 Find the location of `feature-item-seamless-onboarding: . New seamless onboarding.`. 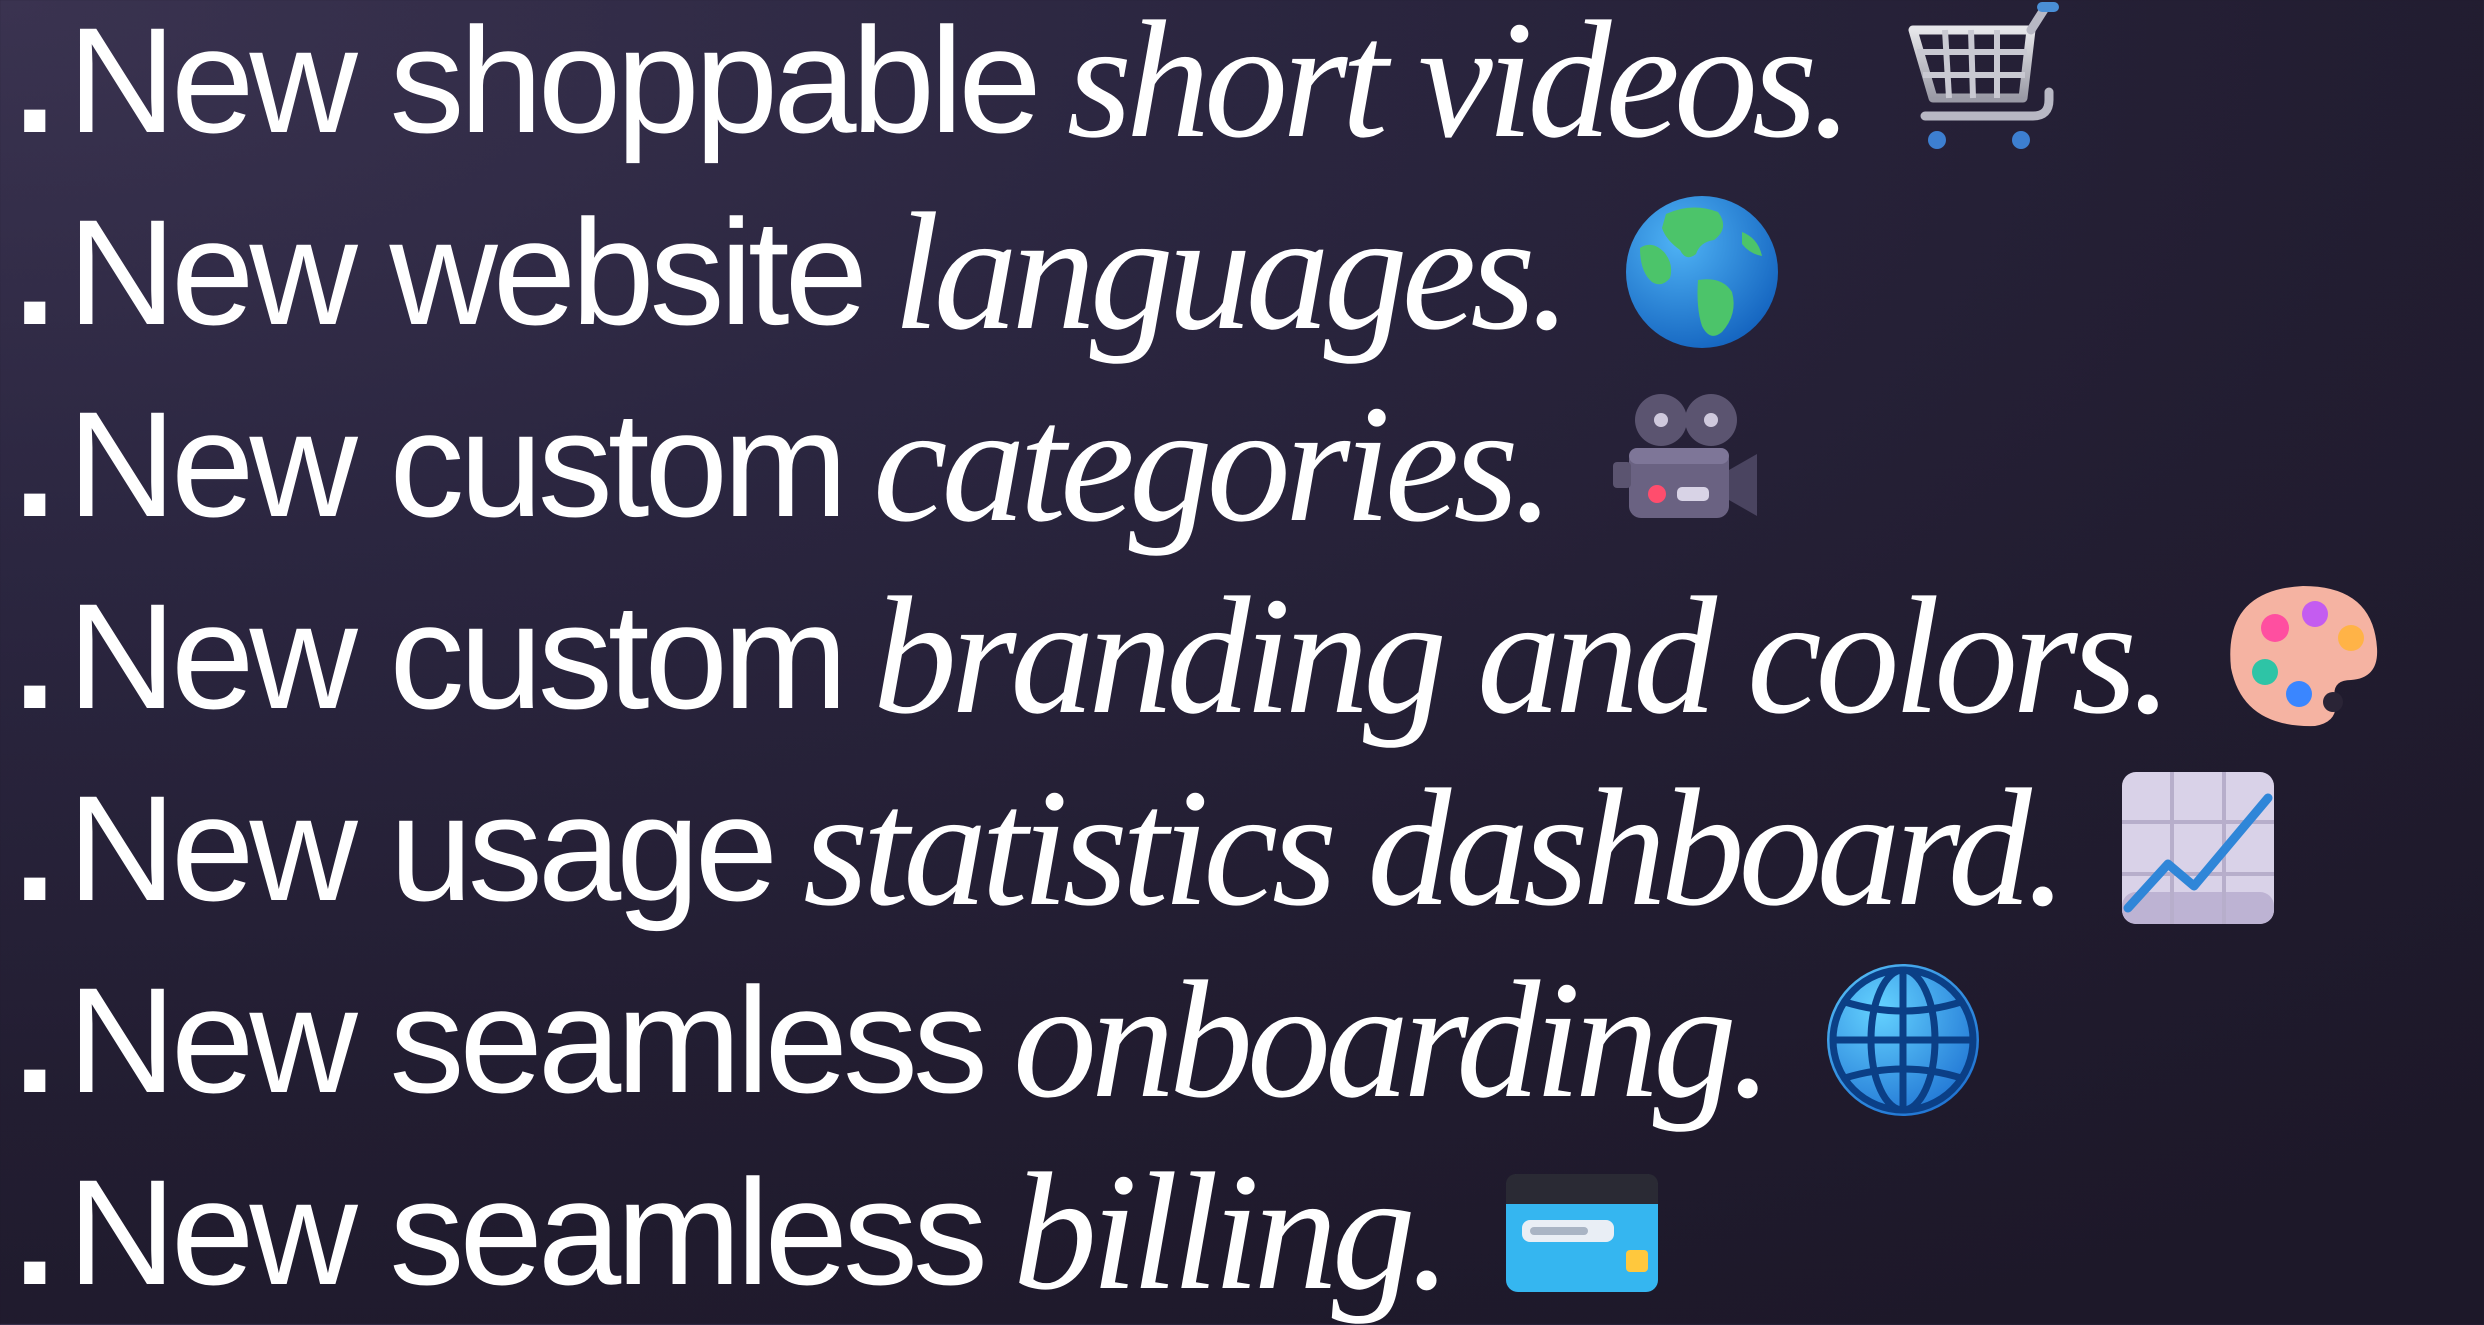

feature-item-seamless-onboarding: . New seamless onboarding. is located at coordinates (998, 1040).